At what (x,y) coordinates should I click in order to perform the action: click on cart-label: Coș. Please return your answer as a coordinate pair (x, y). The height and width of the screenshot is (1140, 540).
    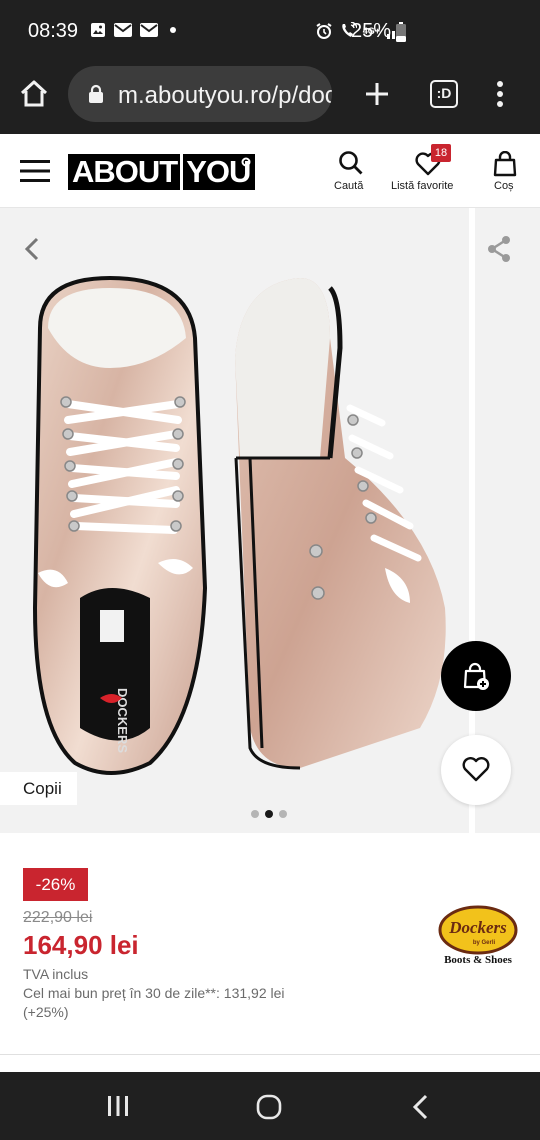
    Looking at the image, I should click on (504, 186).